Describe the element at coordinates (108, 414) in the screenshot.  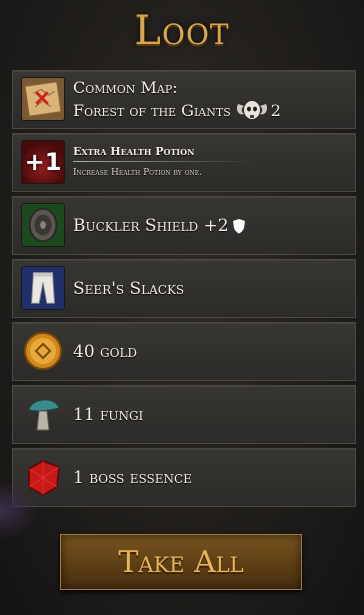
I see `fungi-label: 11 fungi` at that location.